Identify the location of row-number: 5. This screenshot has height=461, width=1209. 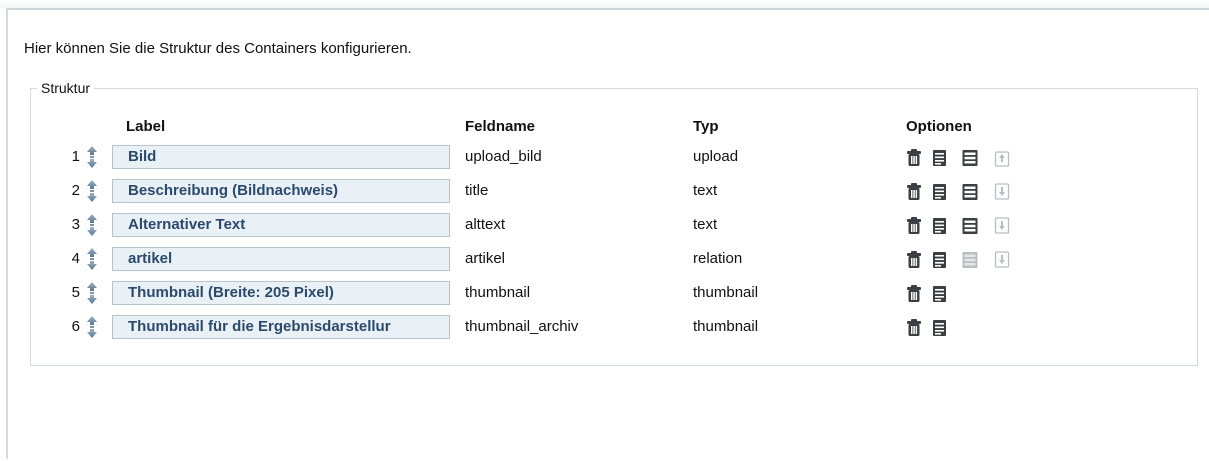
(75, 292).